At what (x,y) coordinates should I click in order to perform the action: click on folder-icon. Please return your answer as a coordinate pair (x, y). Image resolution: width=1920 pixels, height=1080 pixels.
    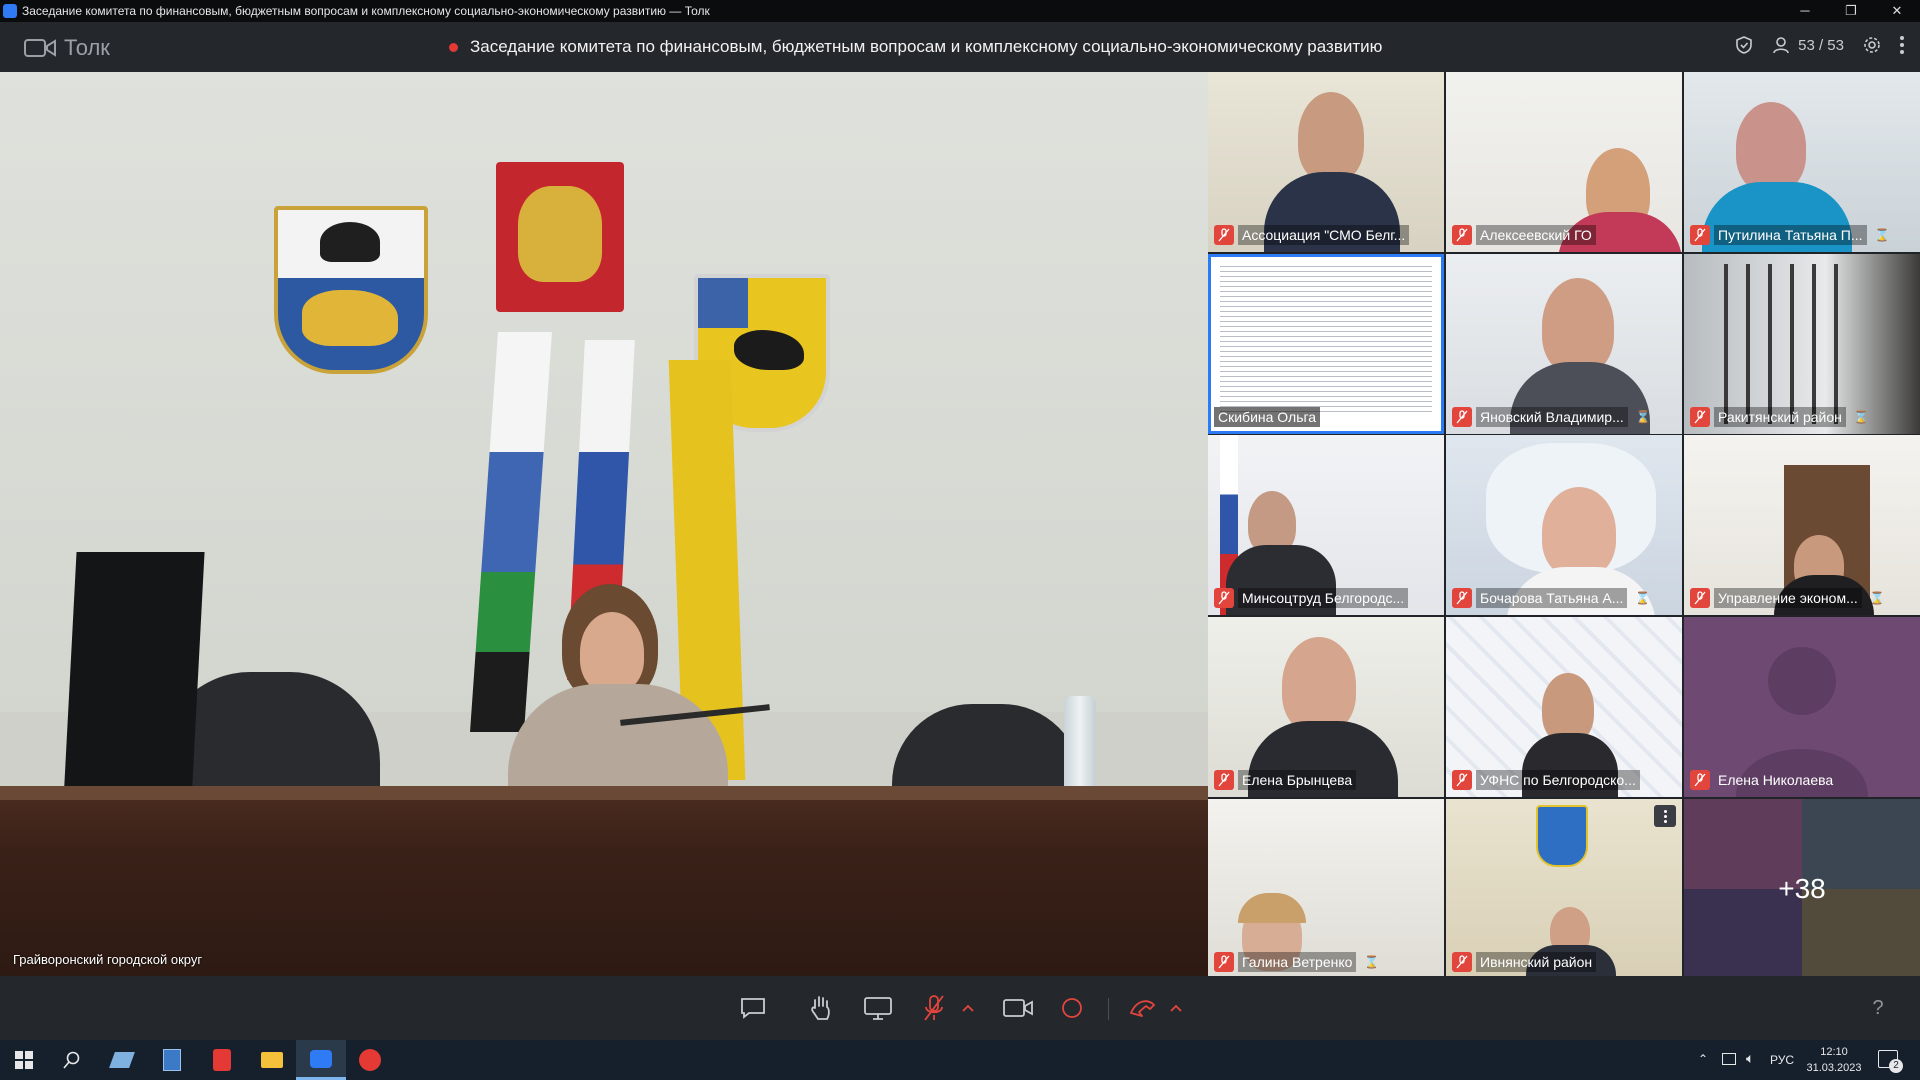
    Looking at the image, I should click on (272, 1060).